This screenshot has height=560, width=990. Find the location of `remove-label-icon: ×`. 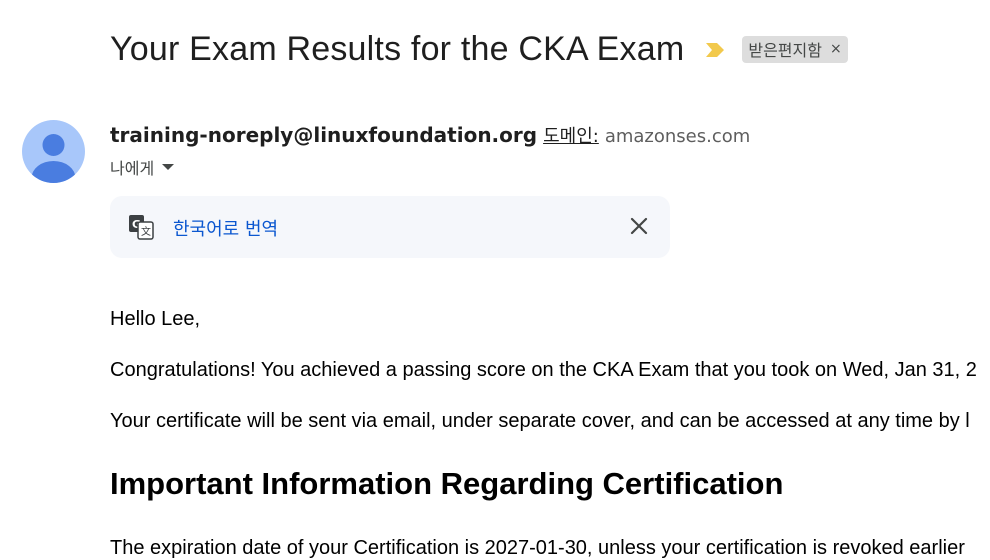

remove-label-icon: × is located at coordinates (836, 49).